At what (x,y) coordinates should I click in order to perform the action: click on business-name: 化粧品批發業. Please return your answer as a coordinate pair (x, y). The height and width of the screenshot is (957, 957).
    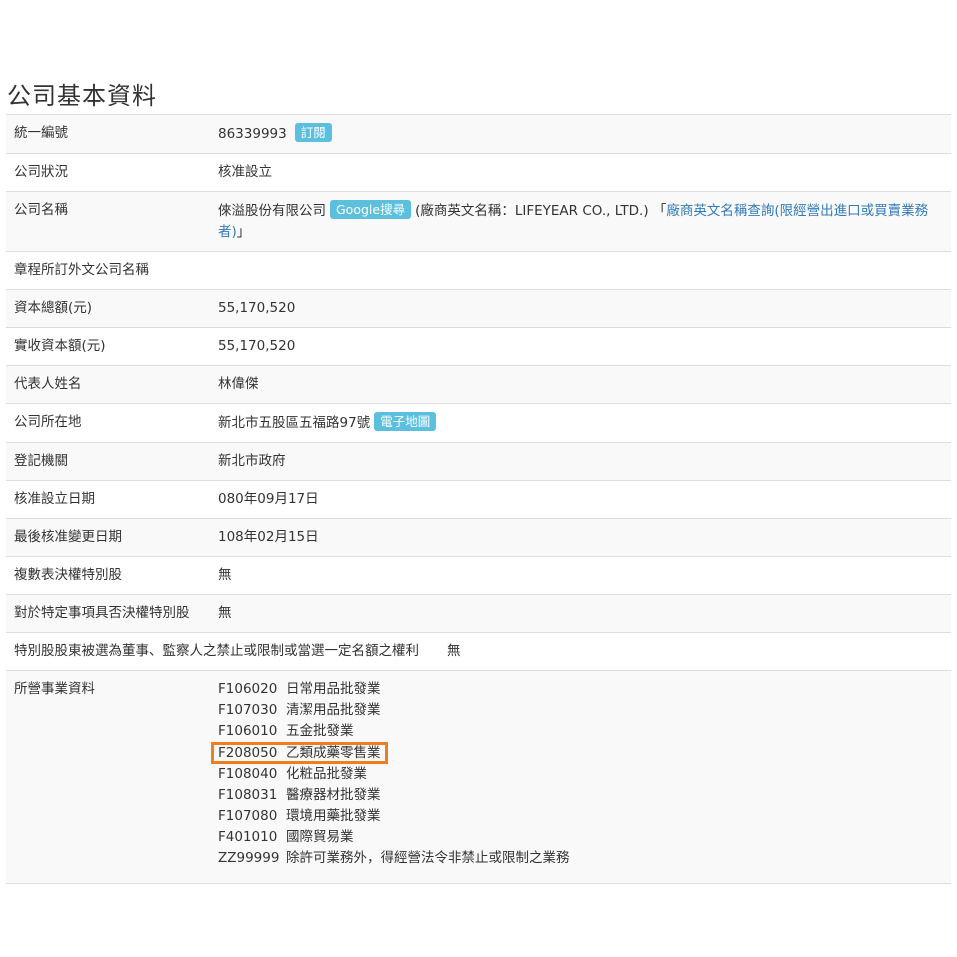
    Looking at the image, I should click on (326, 774).